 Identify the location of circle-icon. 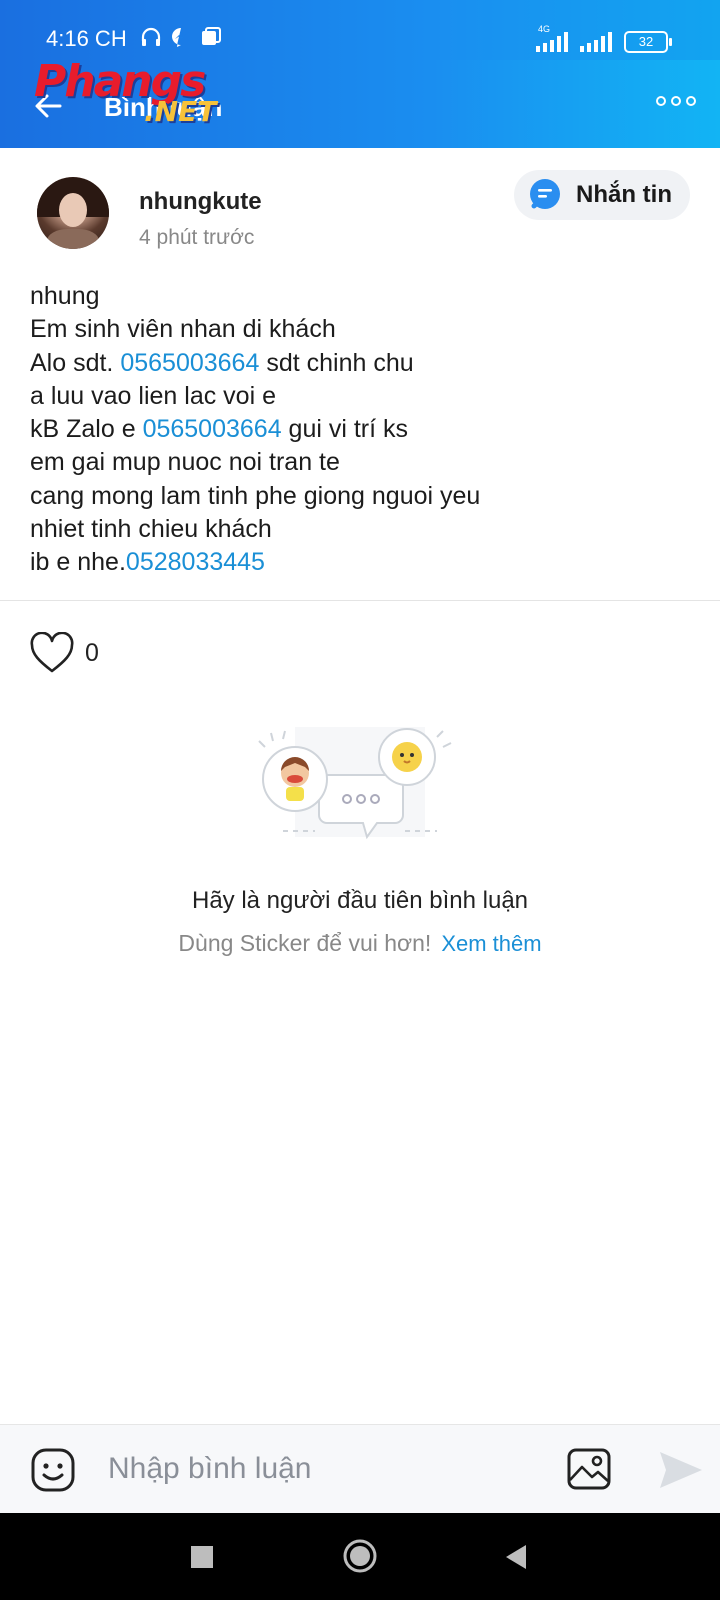
(360, 1556).